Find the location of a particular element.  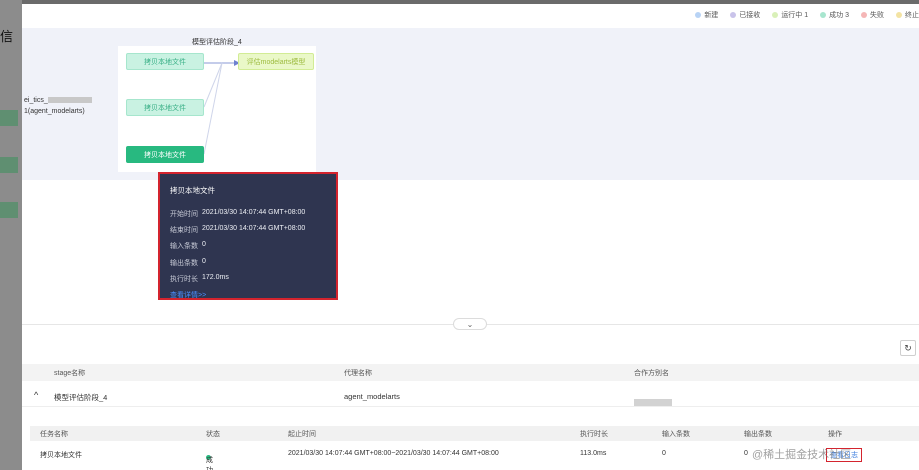

collapse-toggle: ⌄ is located at coordinates (470, 324).